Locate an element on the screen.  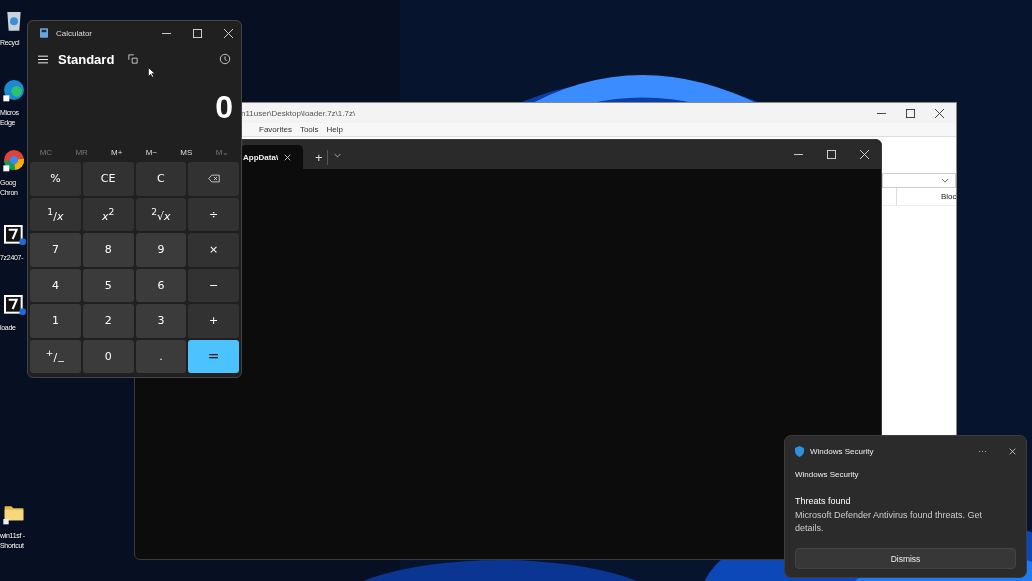
calculator-display: 0 is located at coordinates (224, 107).